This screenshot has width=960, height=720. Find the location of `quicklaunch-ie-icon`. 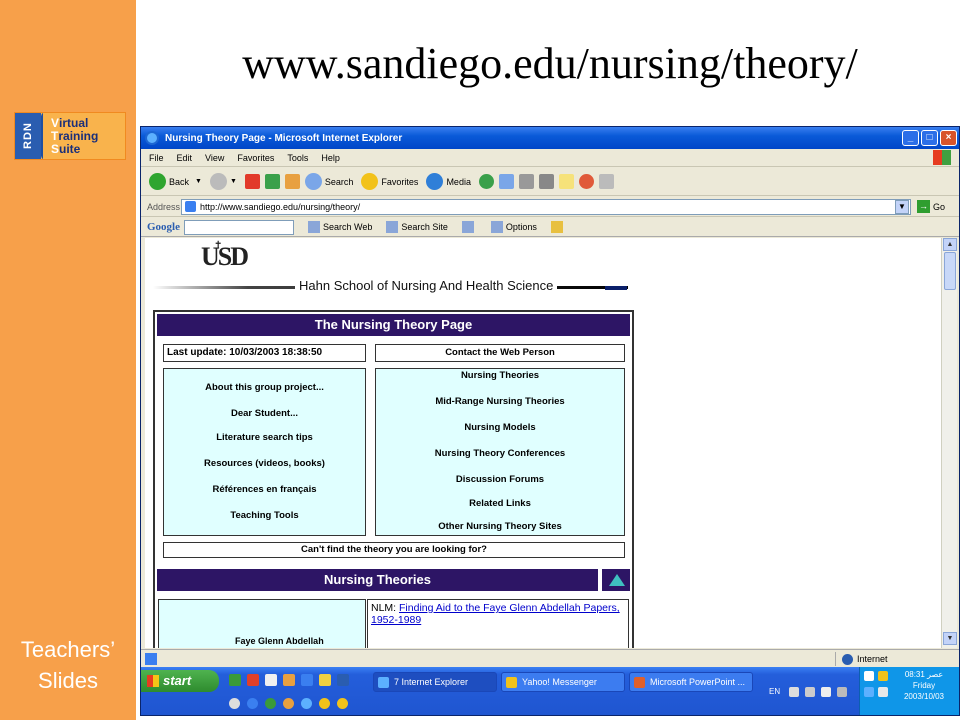

quicklaunch-ie-icon is located at coordinates (307, 680).